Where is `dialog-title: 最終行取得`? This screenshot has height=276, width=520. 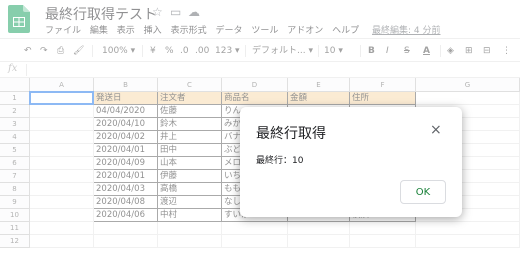
dialog-title: 最終行取得 is located at coordinates (291, 134).